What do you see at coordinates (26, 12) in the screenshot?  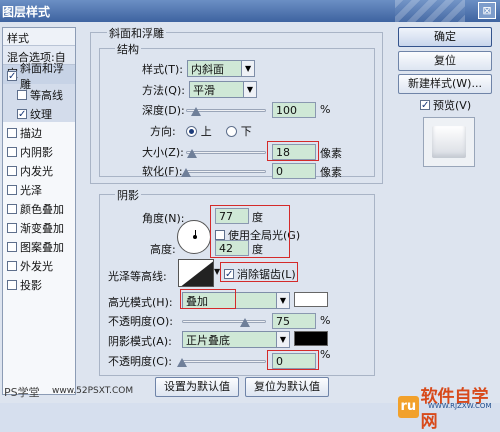 I see `window-title: 图层样式` at bounding box center [26, 12].